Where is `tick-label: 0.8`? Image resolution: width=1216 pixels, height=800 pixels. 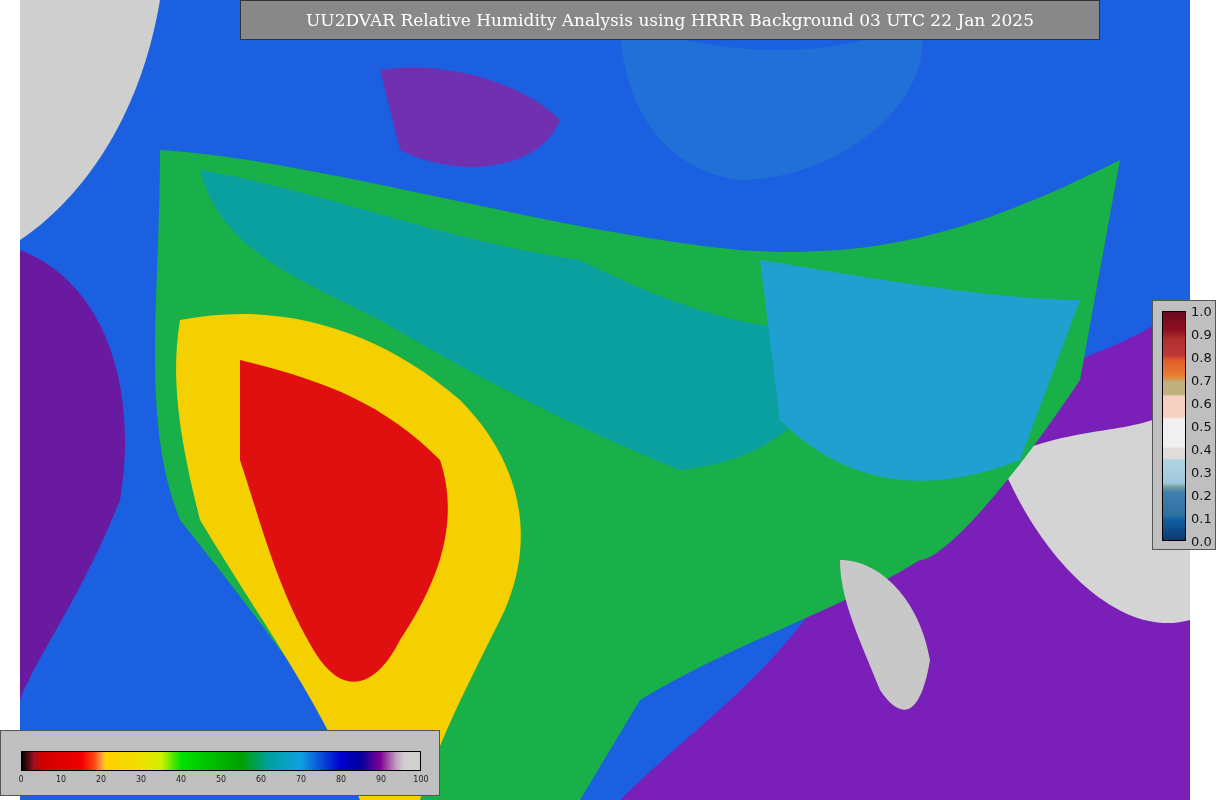 tick-label: 0.8 is located at coordinates (1201, 357).